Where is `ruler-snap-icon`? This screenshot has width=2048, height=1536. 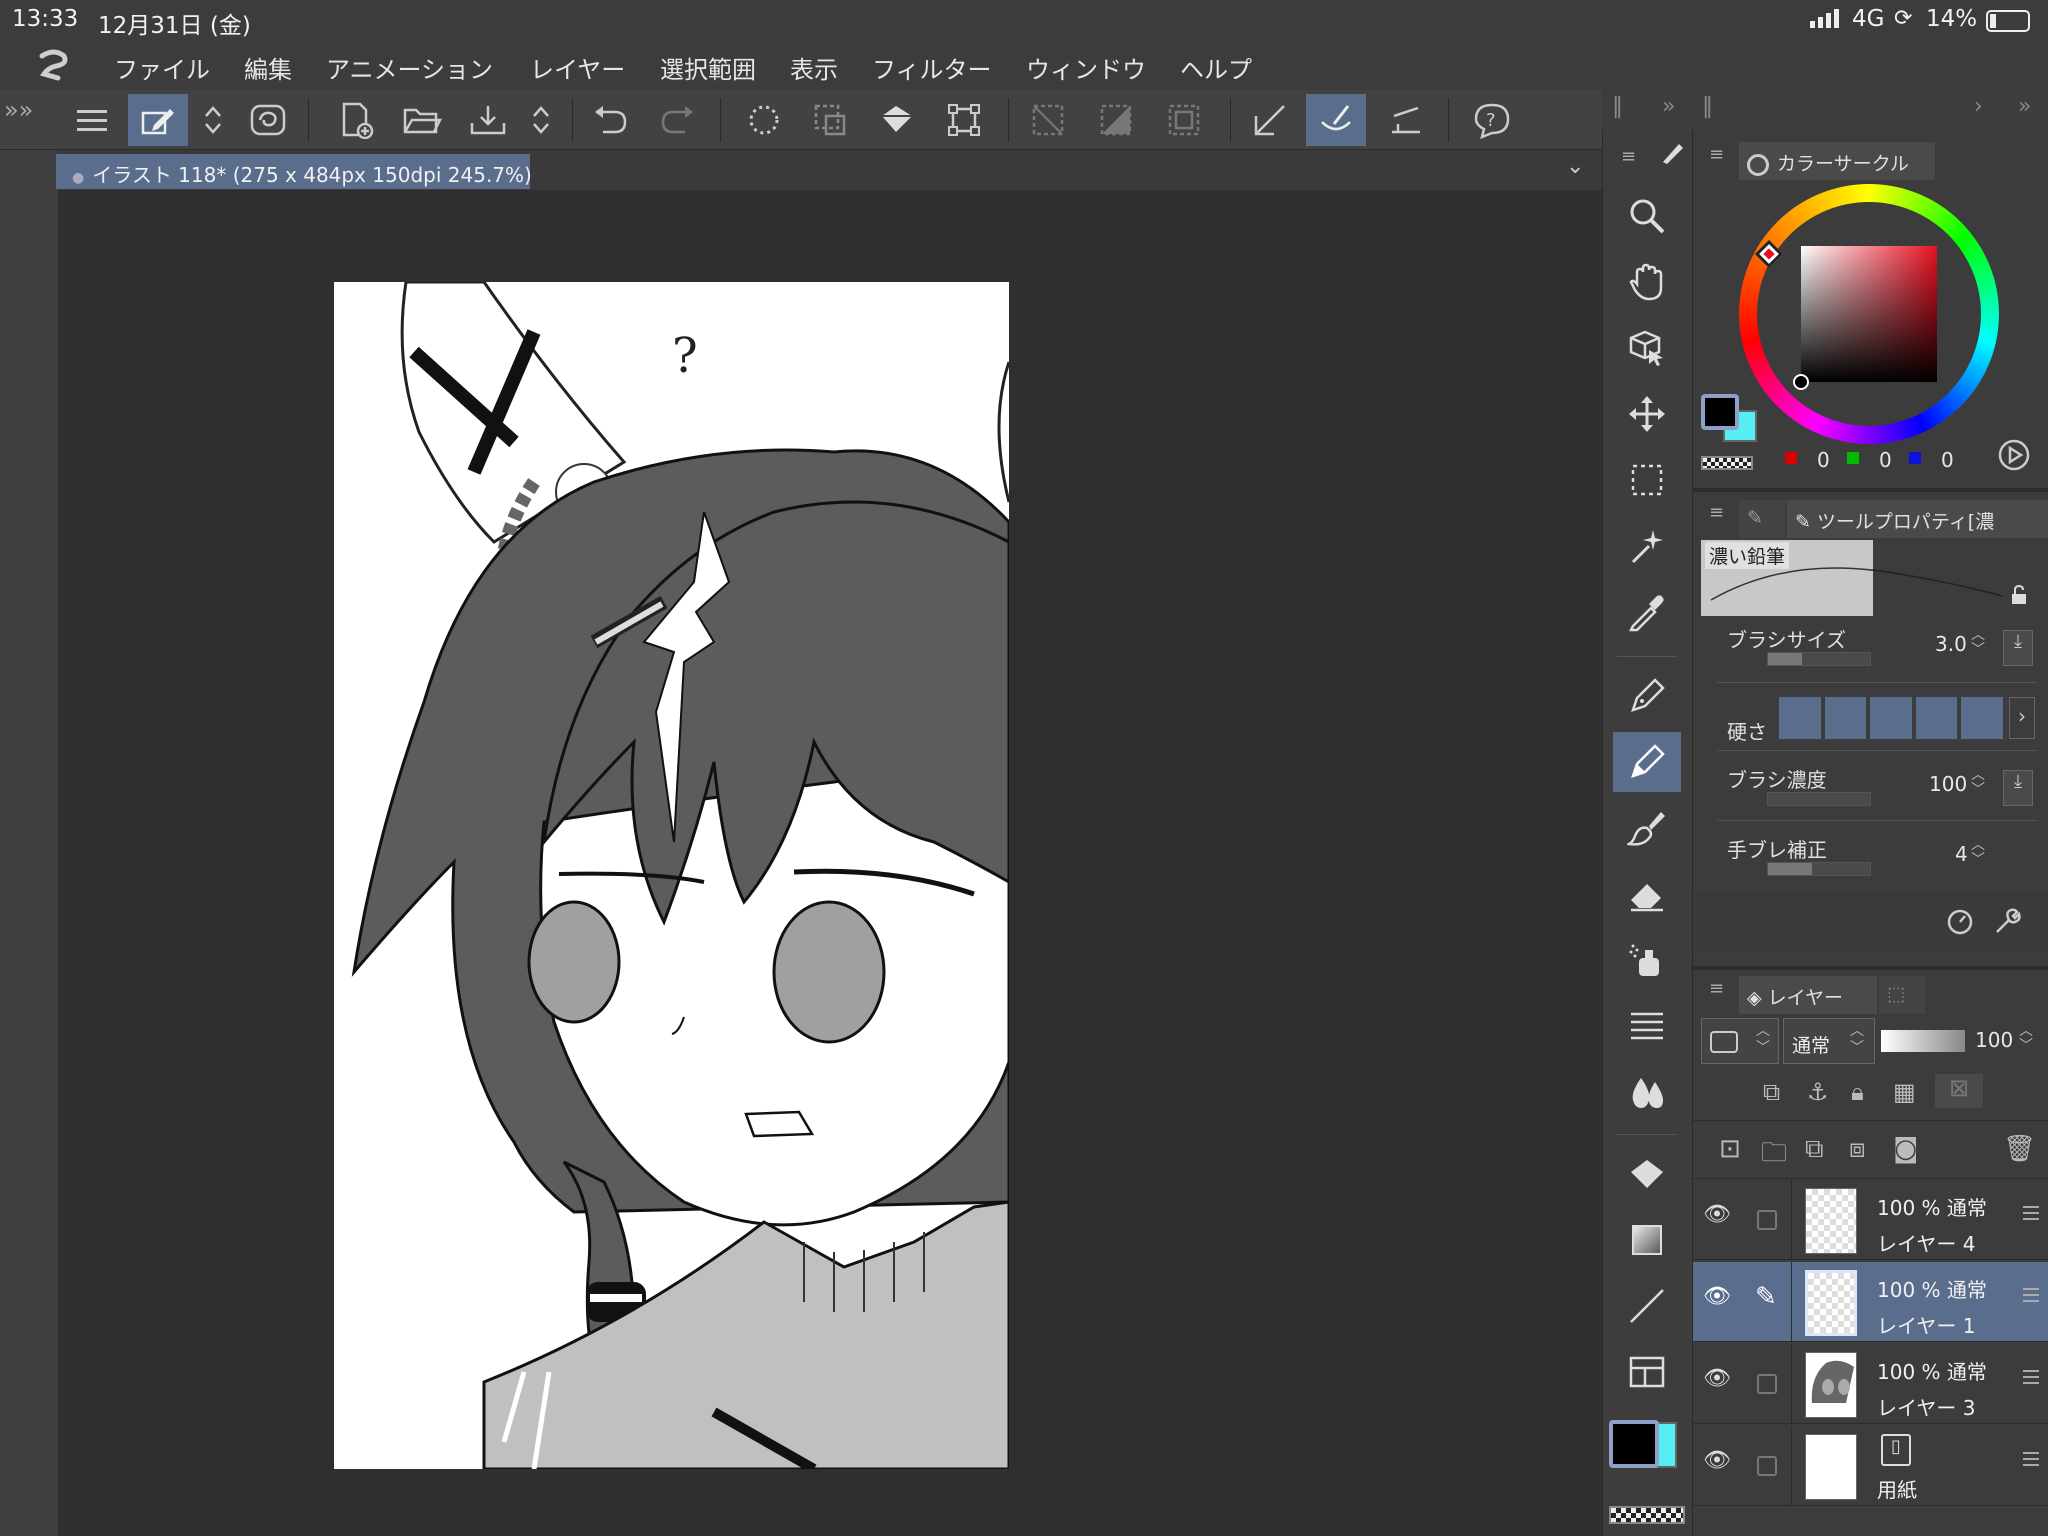 ruler-snap-icon is located at coordinates (1270, 120).